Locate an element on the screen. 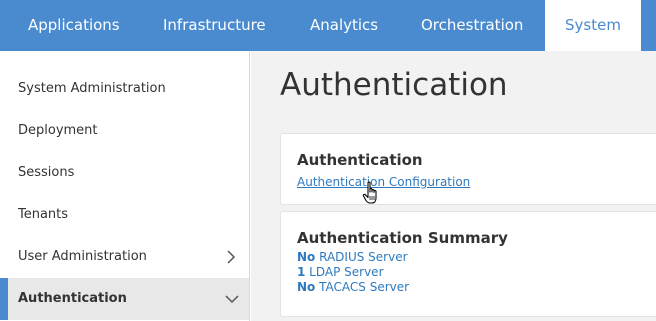 Image resolution: width=656 pixels, height=321 pixels. sidebar-item-deployment: Deployment is located at coordinates (124, 131).